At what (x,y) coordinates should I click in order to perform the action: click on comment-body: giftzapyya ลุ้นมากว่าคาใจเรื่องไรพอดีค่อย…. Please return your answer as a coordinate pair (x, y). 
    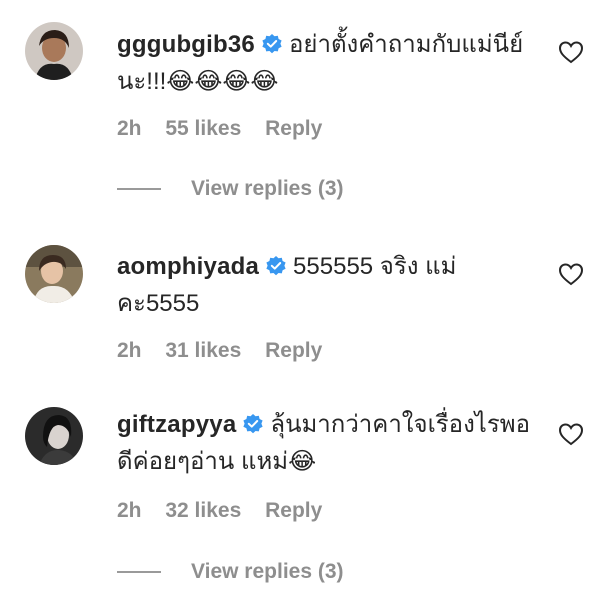
    Looking at the image, I should click on (327, 443).